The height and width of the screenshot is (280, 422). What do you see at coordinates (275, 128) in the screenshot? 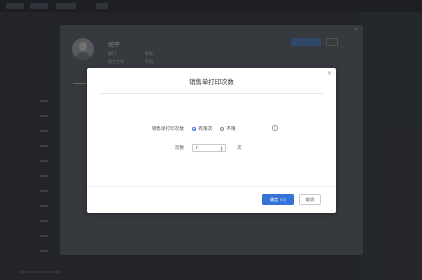
I see `info-icon: i` at bounding box center [275, 128].